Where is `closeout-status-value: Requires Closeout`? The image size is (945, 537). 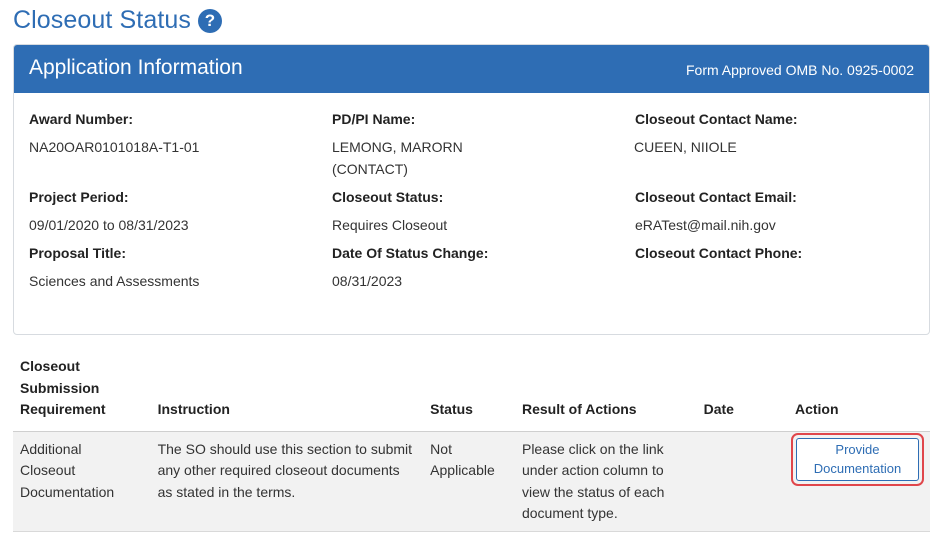
closeout-status-value: Requires Closeout is located at coordinates (390, 225).